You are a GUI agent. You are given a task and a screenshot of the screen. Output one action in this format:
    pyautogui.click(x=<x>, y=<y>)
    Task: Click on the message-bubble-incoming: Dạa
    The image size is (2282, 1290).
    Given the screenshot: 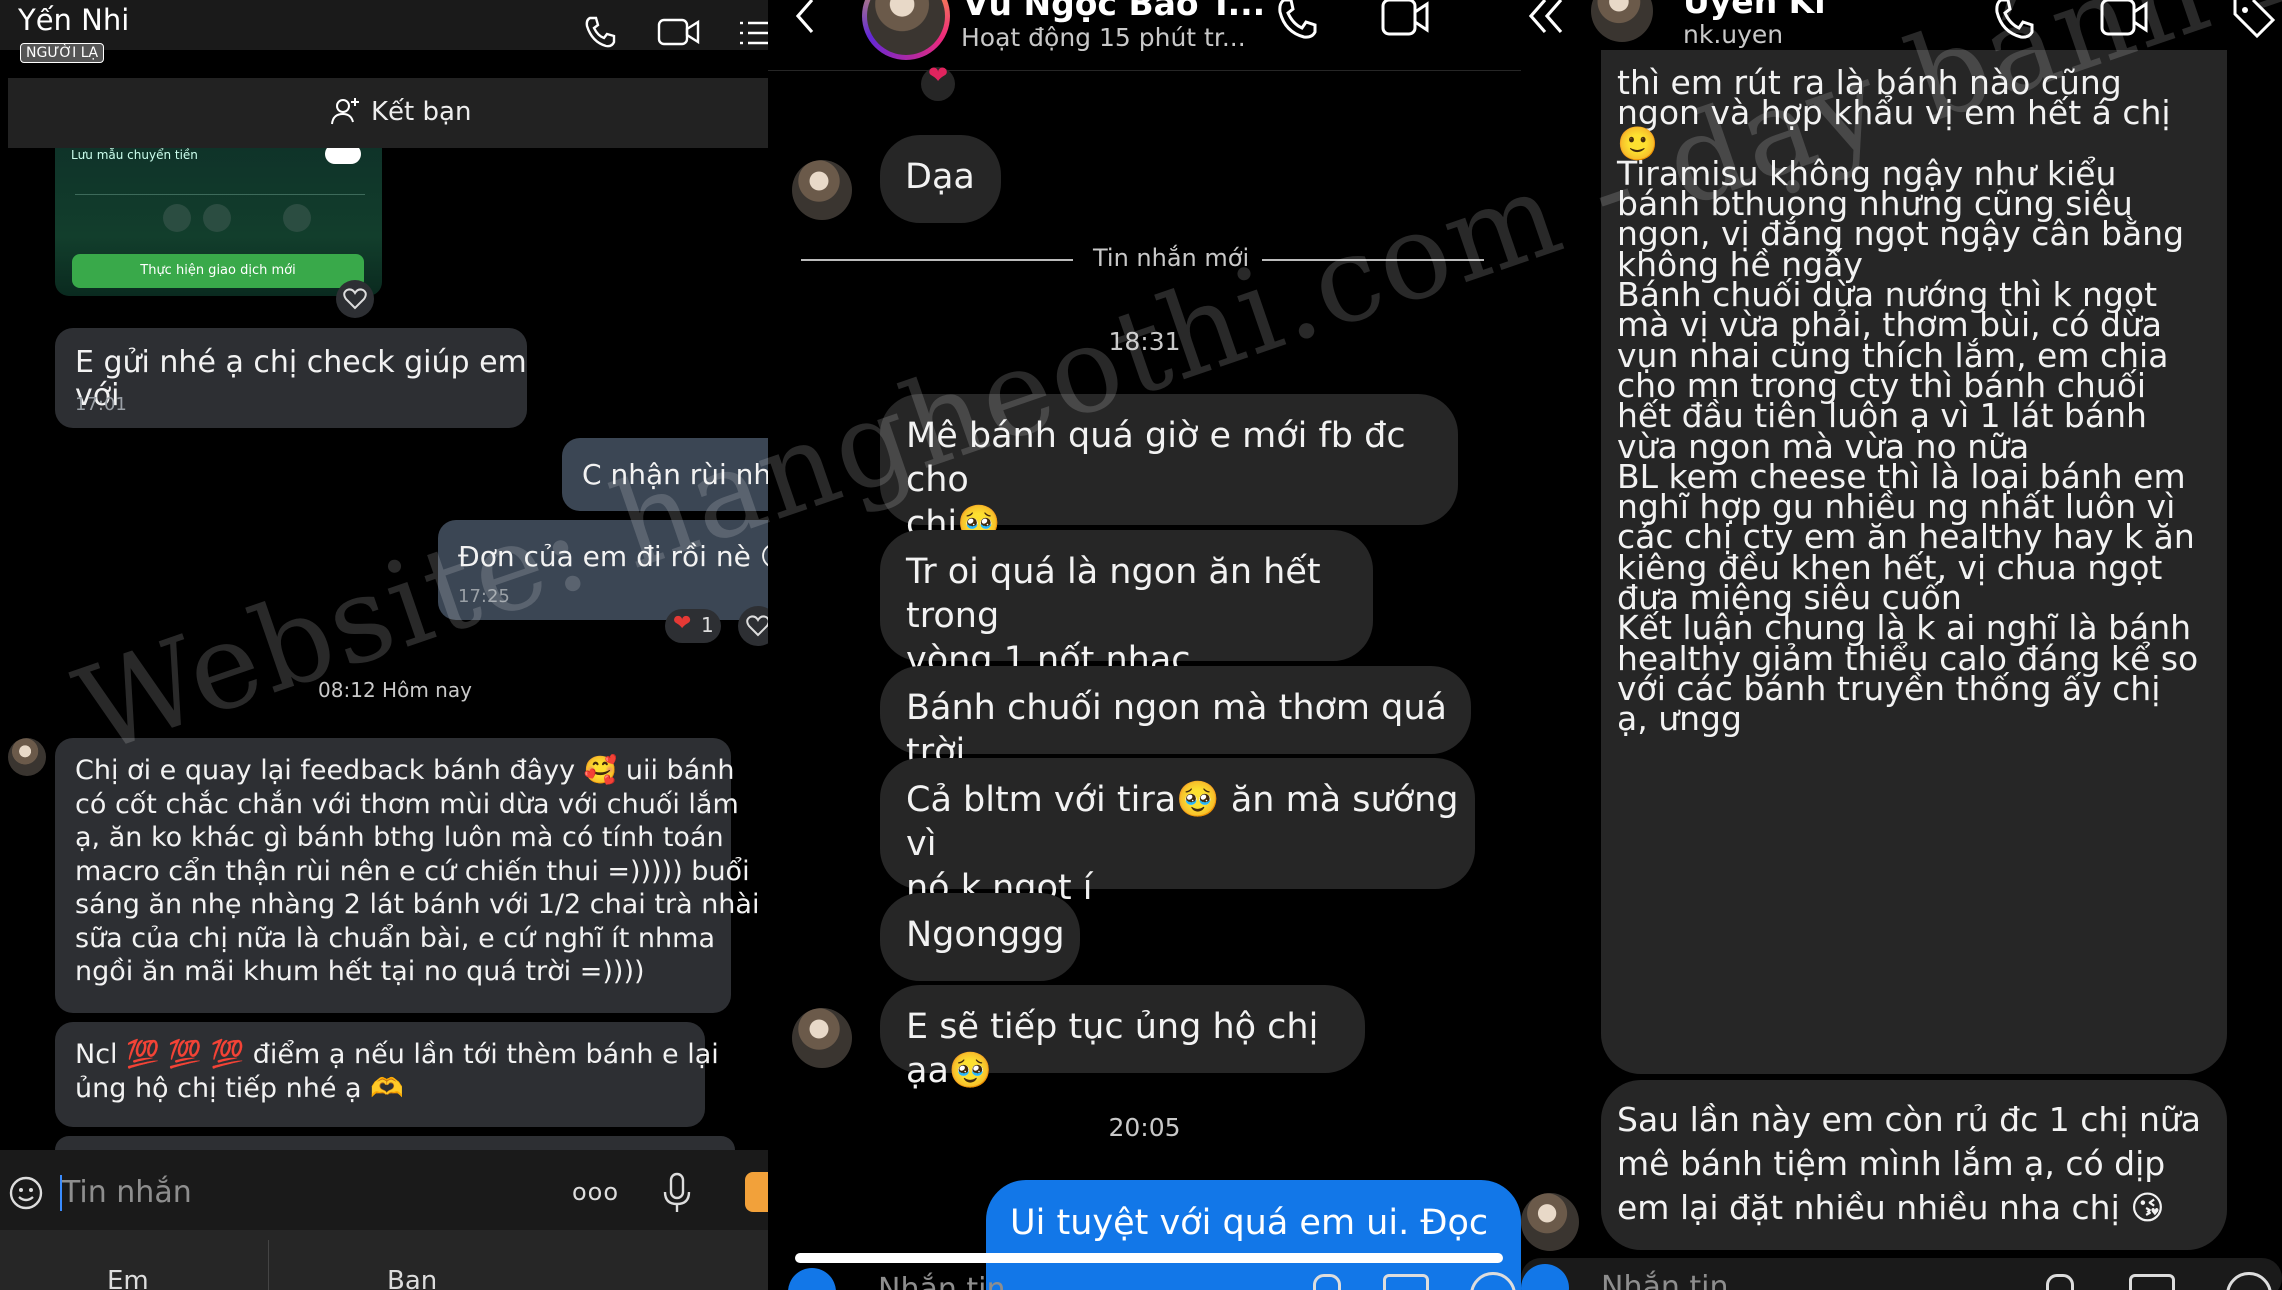 What is the action you would take?
    pyautogui.click(x=940, y=179)
    